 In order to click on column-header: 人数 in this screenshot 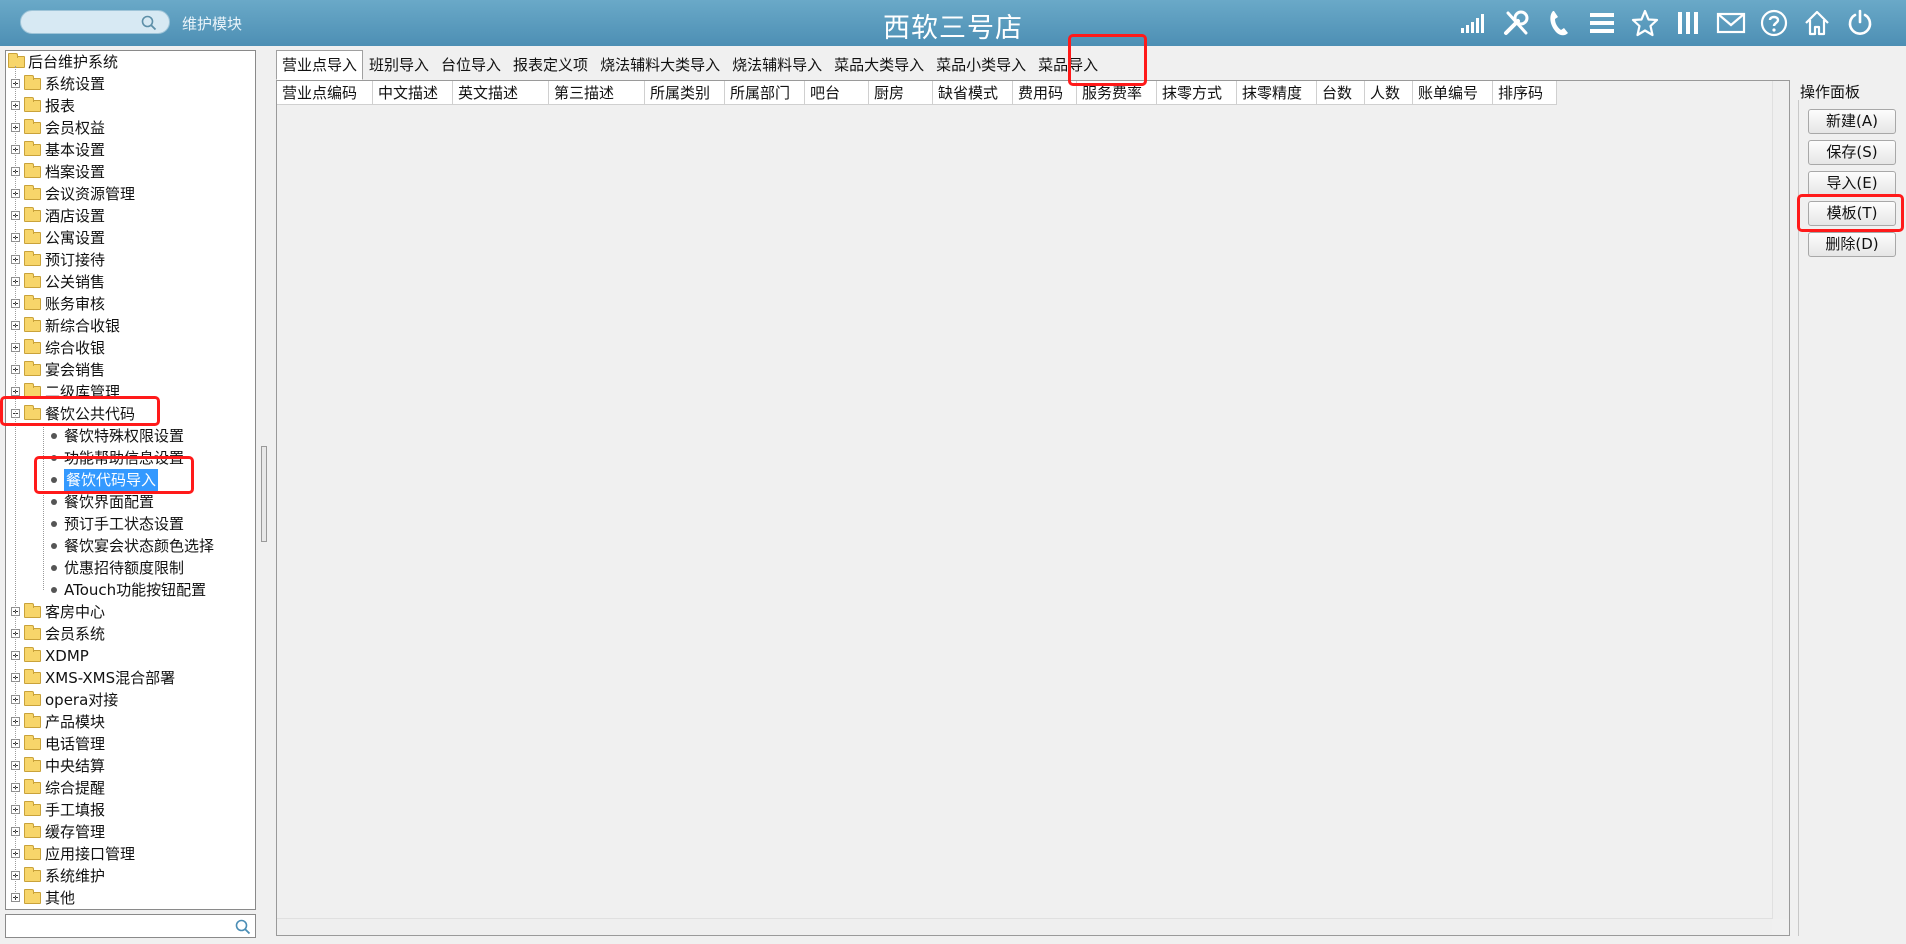, I will do `click(1389, 93)`.